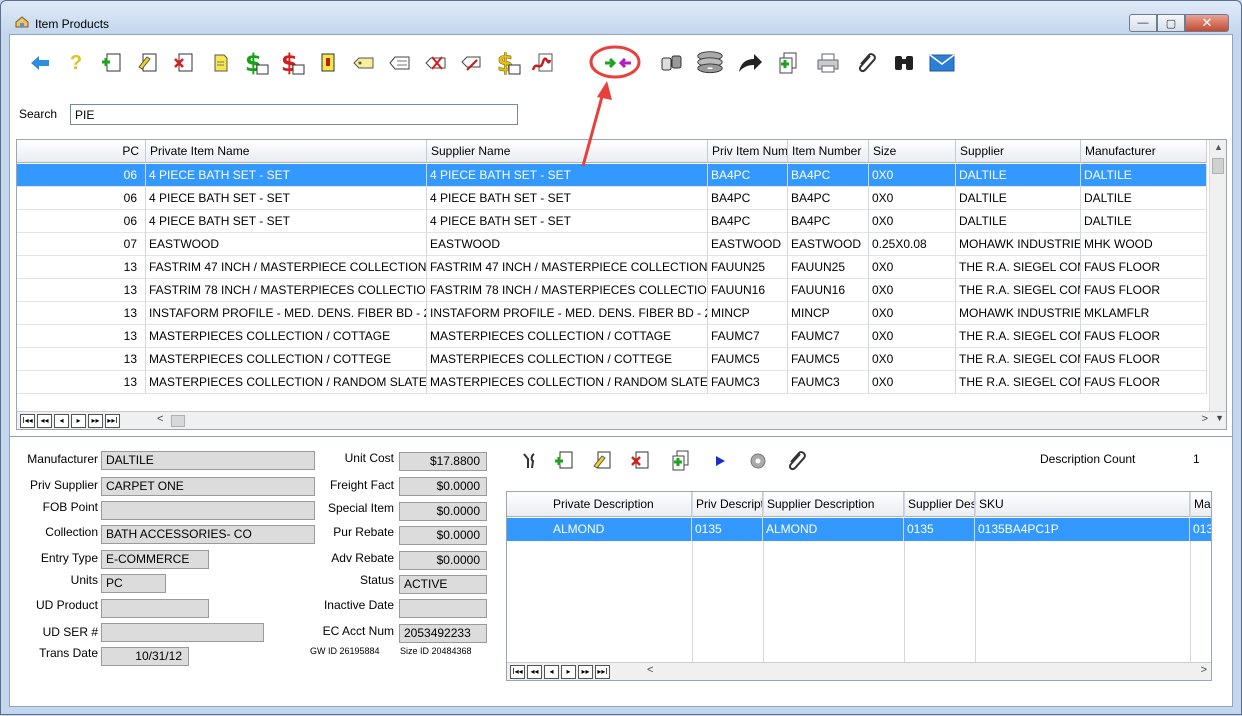  Describe the element at coordinates (294, 114) in the screenshot. I see `search-input` at that location.